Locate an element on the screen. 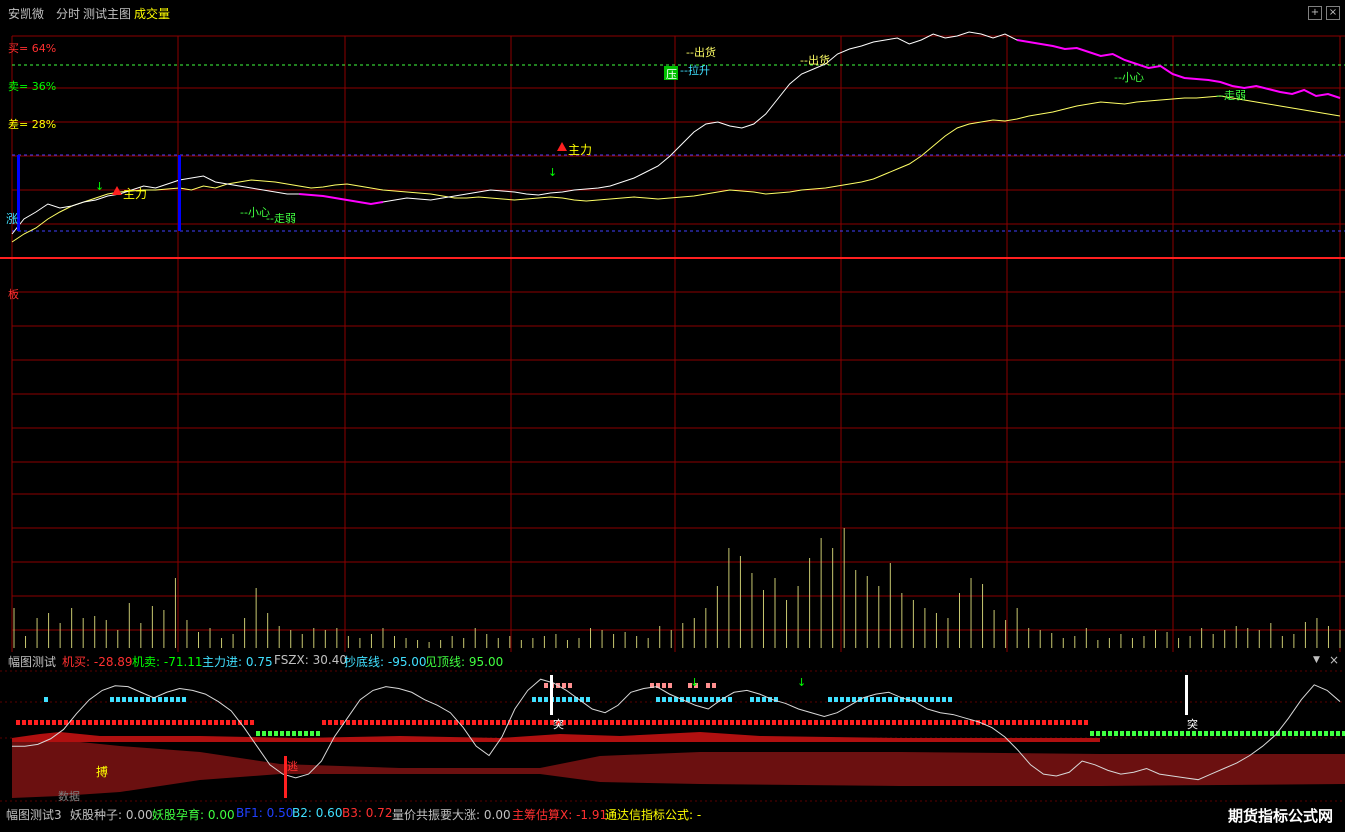 The height and width of the screenshot is (832, 1345). bottom-panel-name: 幅图测试3 is located at coordinates (34, 814).